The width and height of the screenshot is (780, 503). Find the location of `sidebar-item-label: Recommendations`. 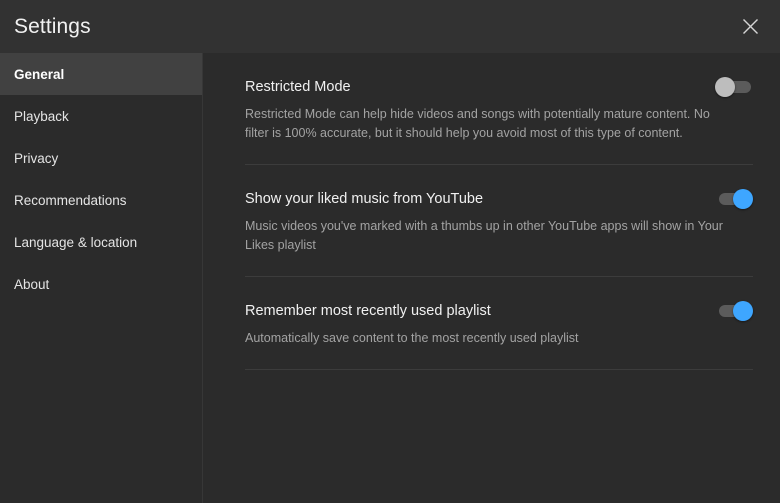

sidebar-item-label: Recommendations is located at coordinates (70, 200).